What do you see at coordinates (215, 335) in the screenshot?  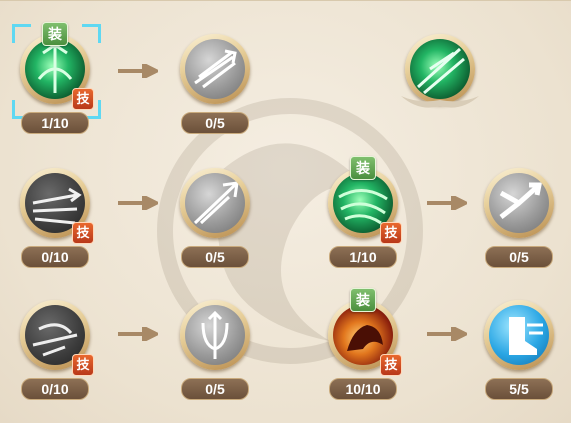 I see `trident-arrow-icon` at bounding box center [215, 335].